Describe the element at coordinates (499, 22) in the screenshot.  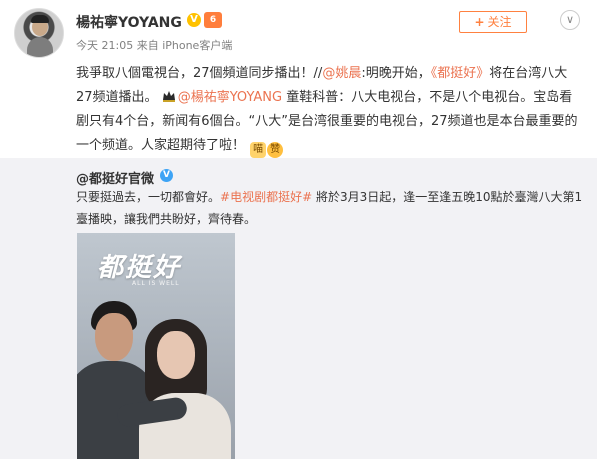
I see `follow-label: 关注` at that location.